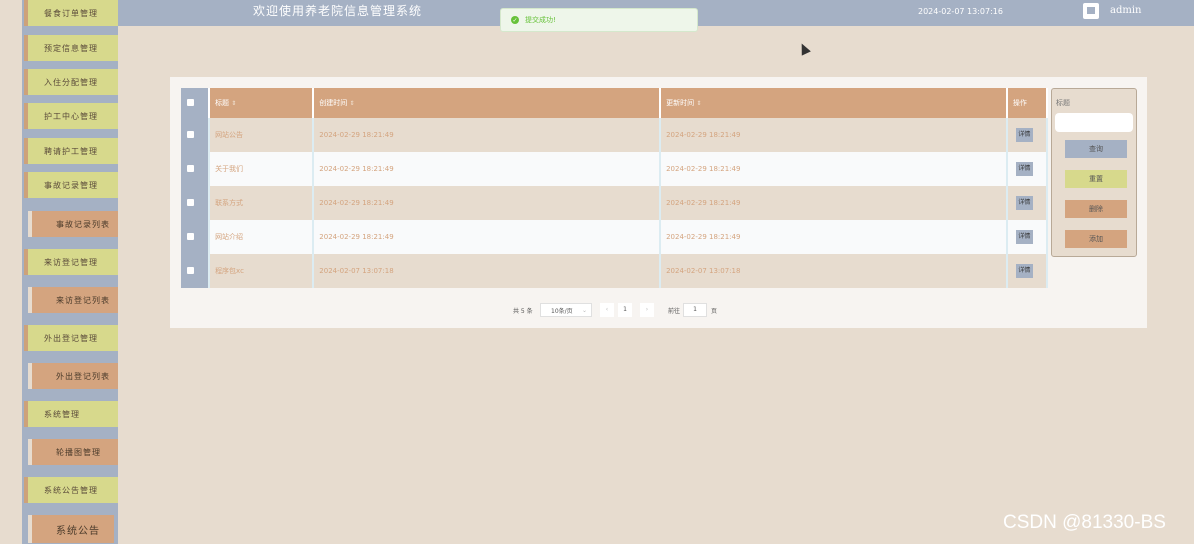 Image resolution: width=1194 pixels, height=544 pixels. Describe the element at coordinates (73, 300) in the screenshot. I see `sidebar-item-visitor-list: 来访登记列表` at that location.